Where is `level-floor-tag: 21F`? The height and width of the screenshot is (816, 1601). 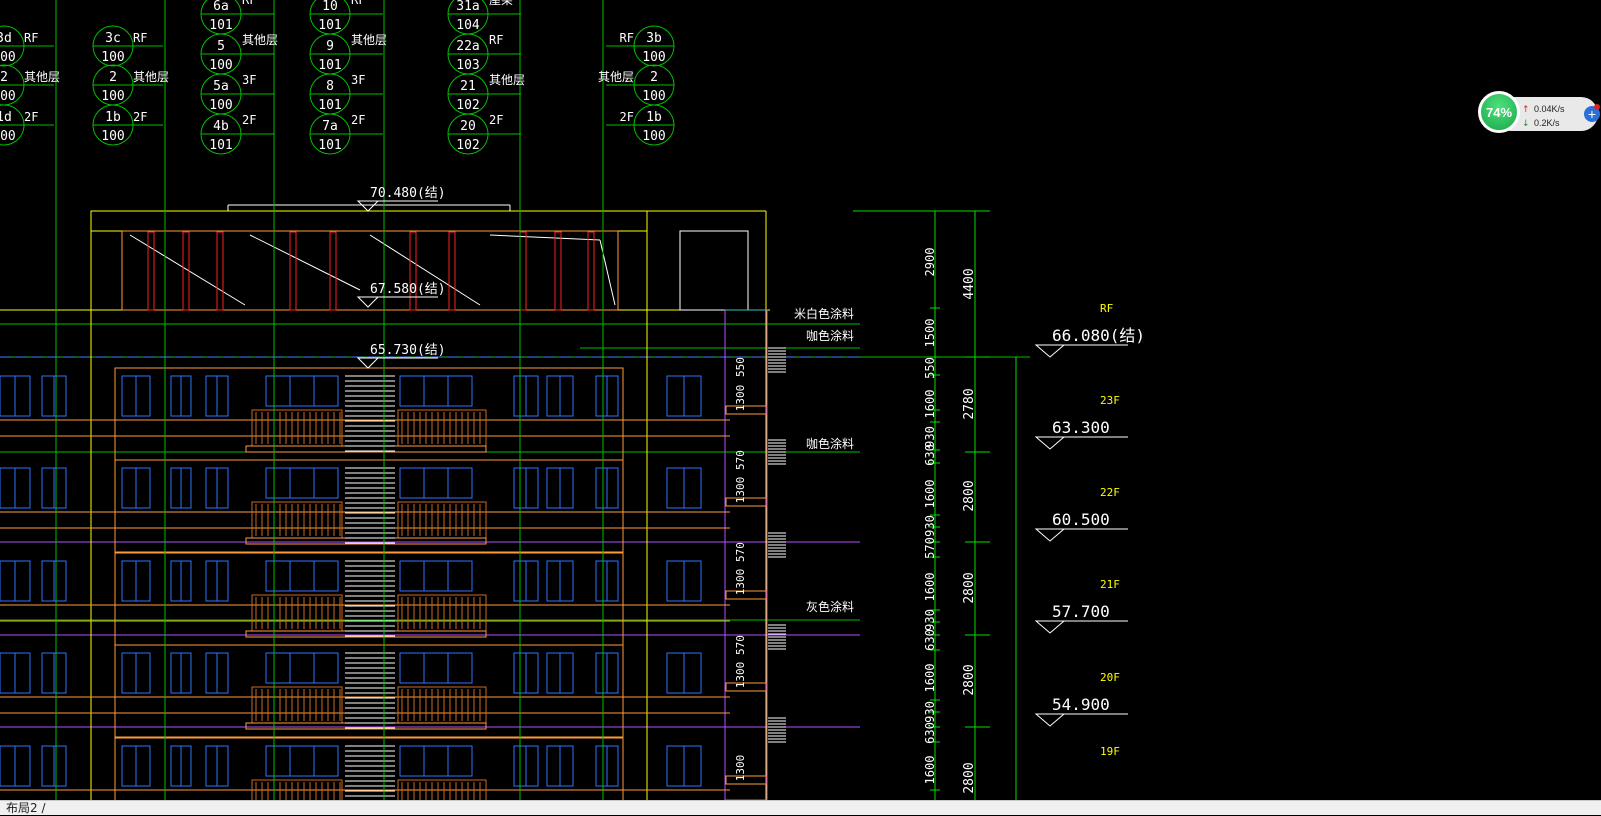 level-floor-tag: 21F is located at coordinates (1110, 584).